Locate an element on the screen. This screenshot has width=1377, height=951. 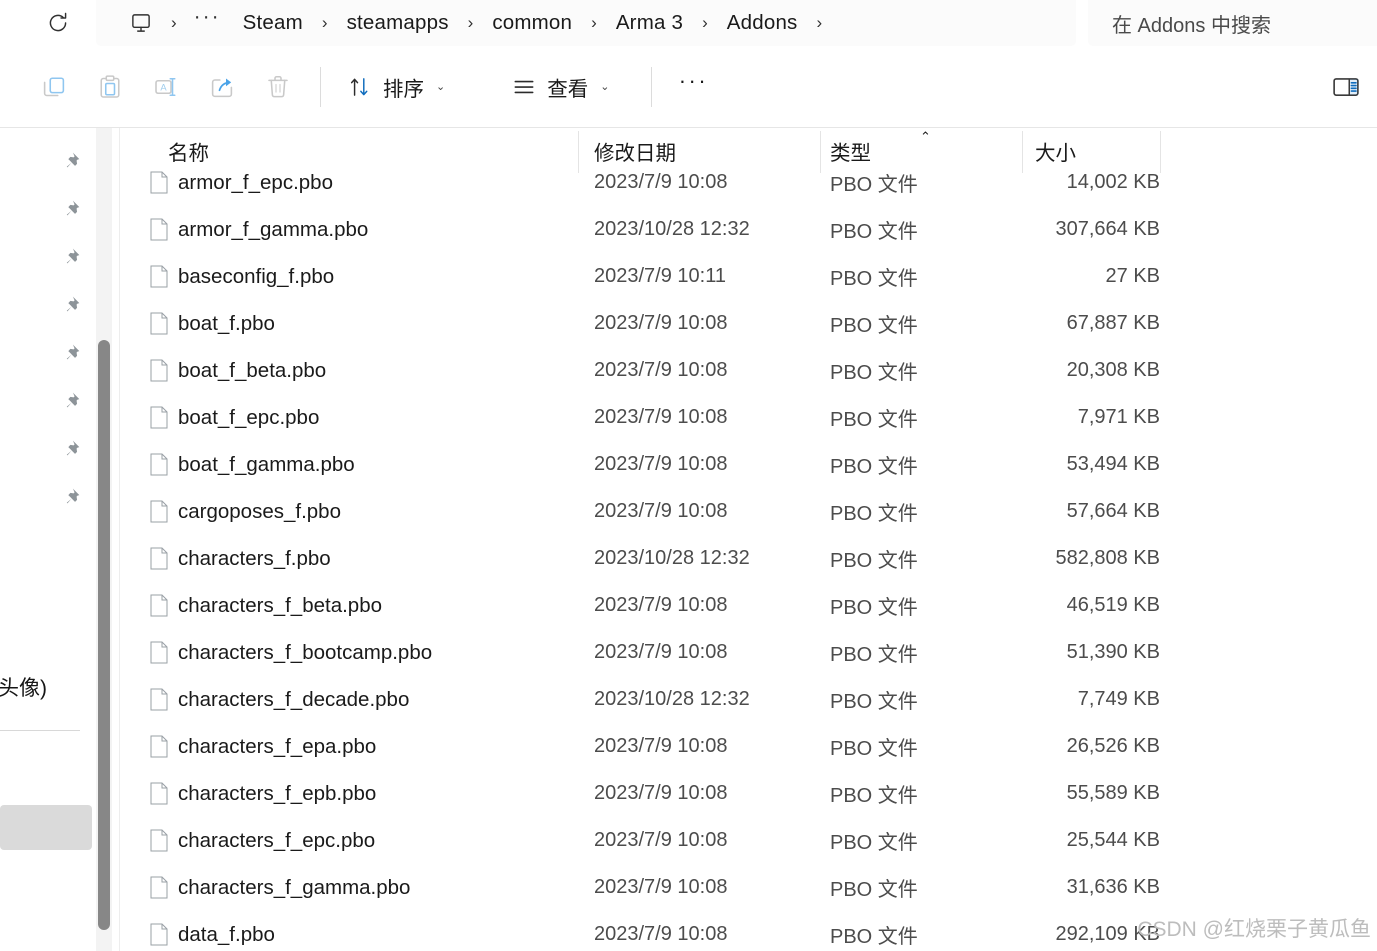
command-toolbar: A 排序 ⌄ 查看 ⌄ ··· is located at coordinates (688, 87).